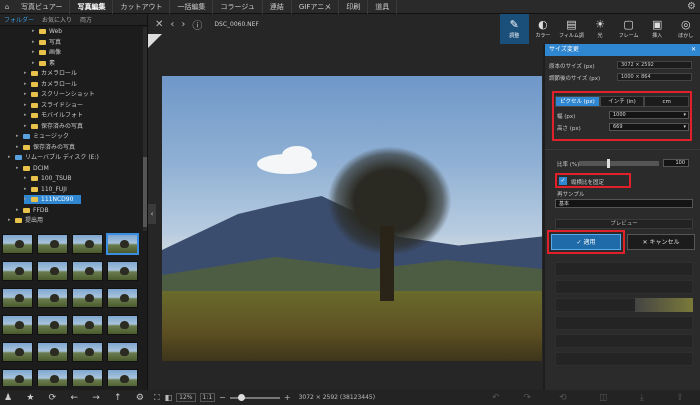 The width and height of the screenshot is (700, 405). I want to click on tool-6: ◎ ぼかし, so click(685, 29).